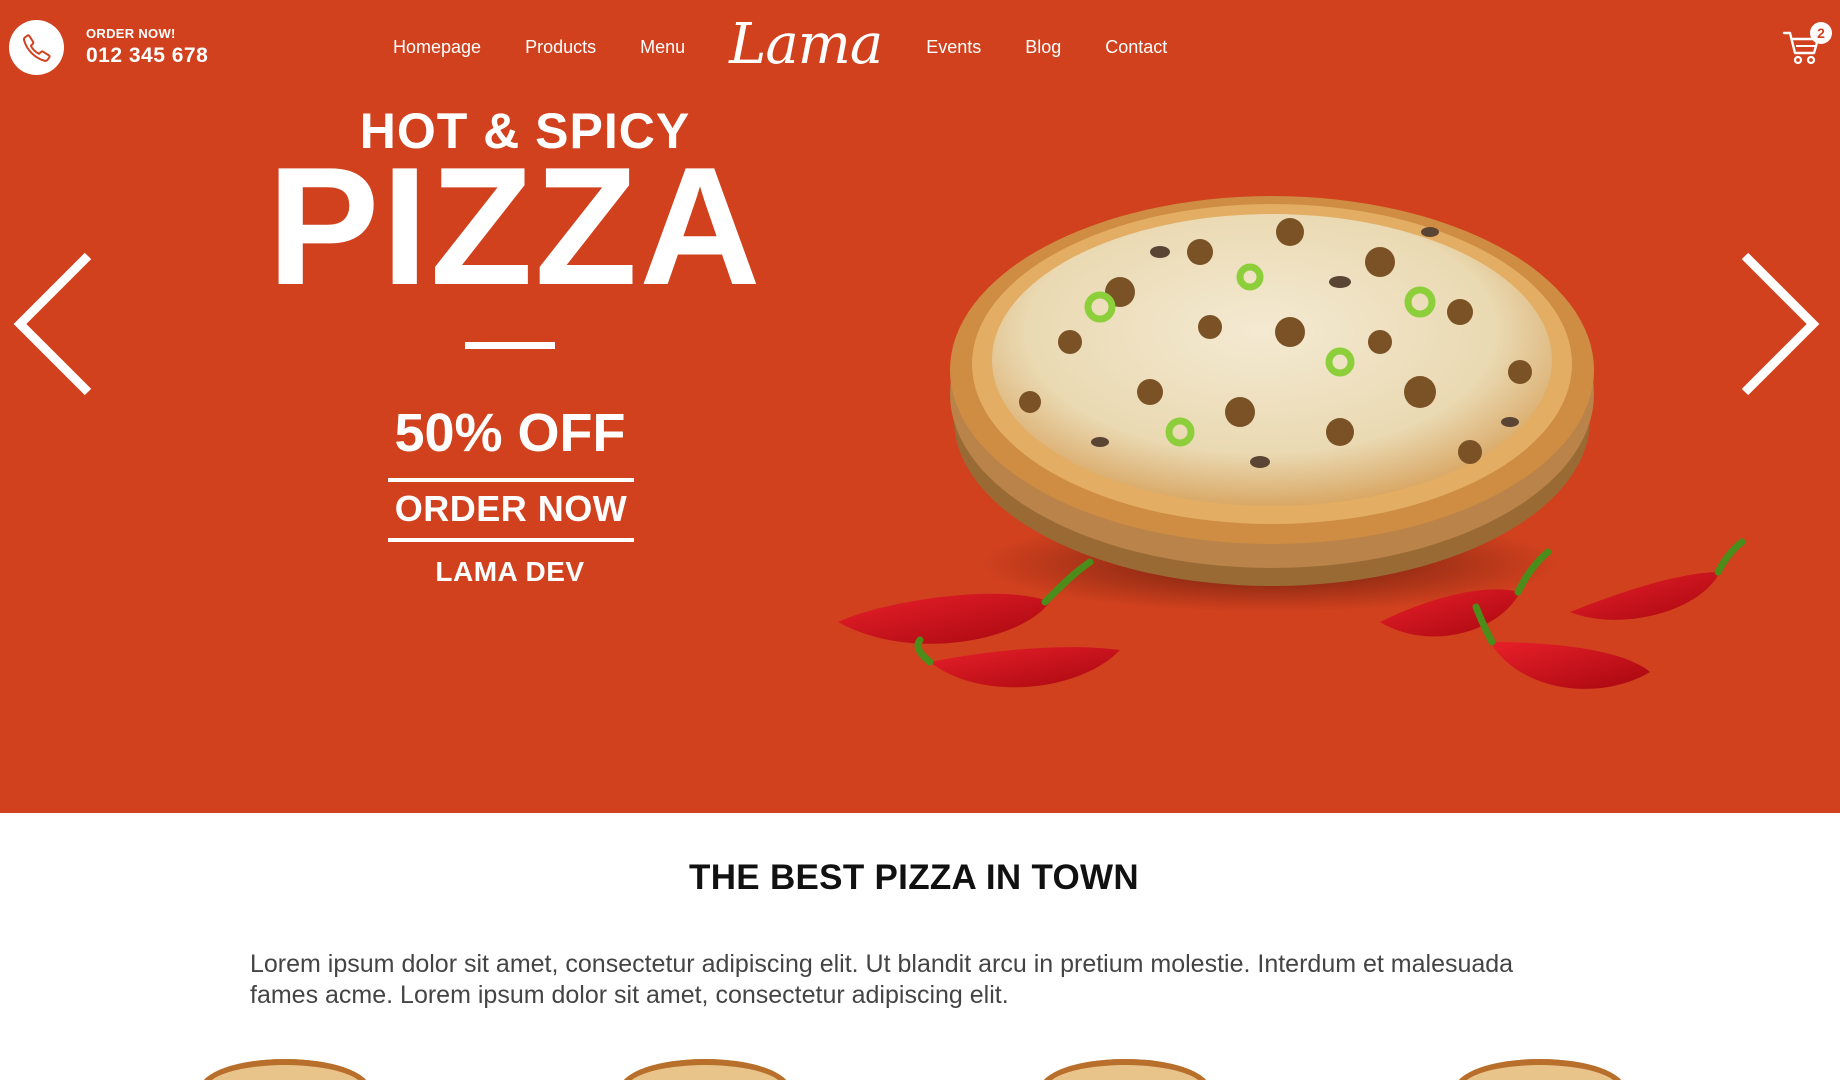  Describe the element at coordinates (510, 345) in the screenshot. I see `promo-divider` at that location.